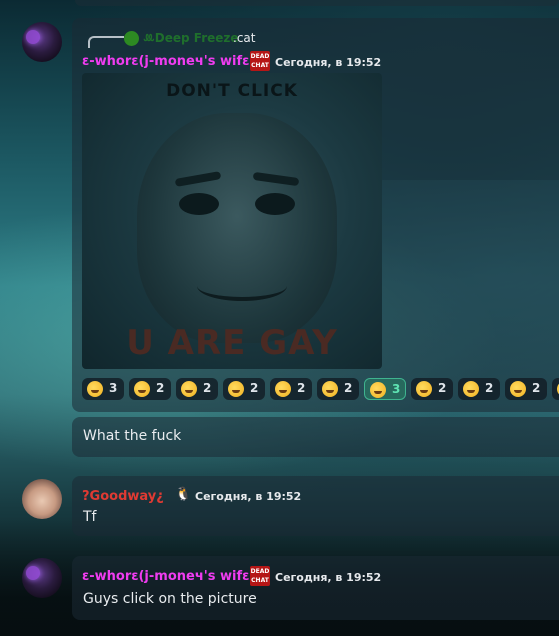 This screenshot has height=636, width=559. Describe the element at coordinates (237, 228) in the screenshot. I see `image-face` at that location.